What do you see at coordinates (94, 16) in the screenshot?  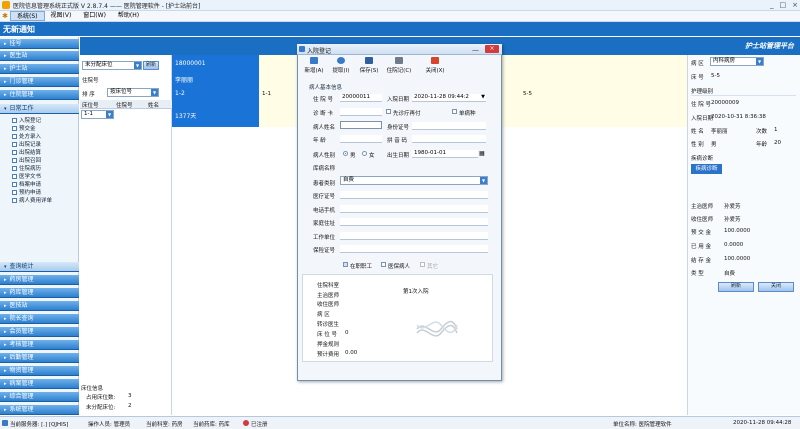 I see `menu-window: 窗口(W)` at bounding box center [94, 16].